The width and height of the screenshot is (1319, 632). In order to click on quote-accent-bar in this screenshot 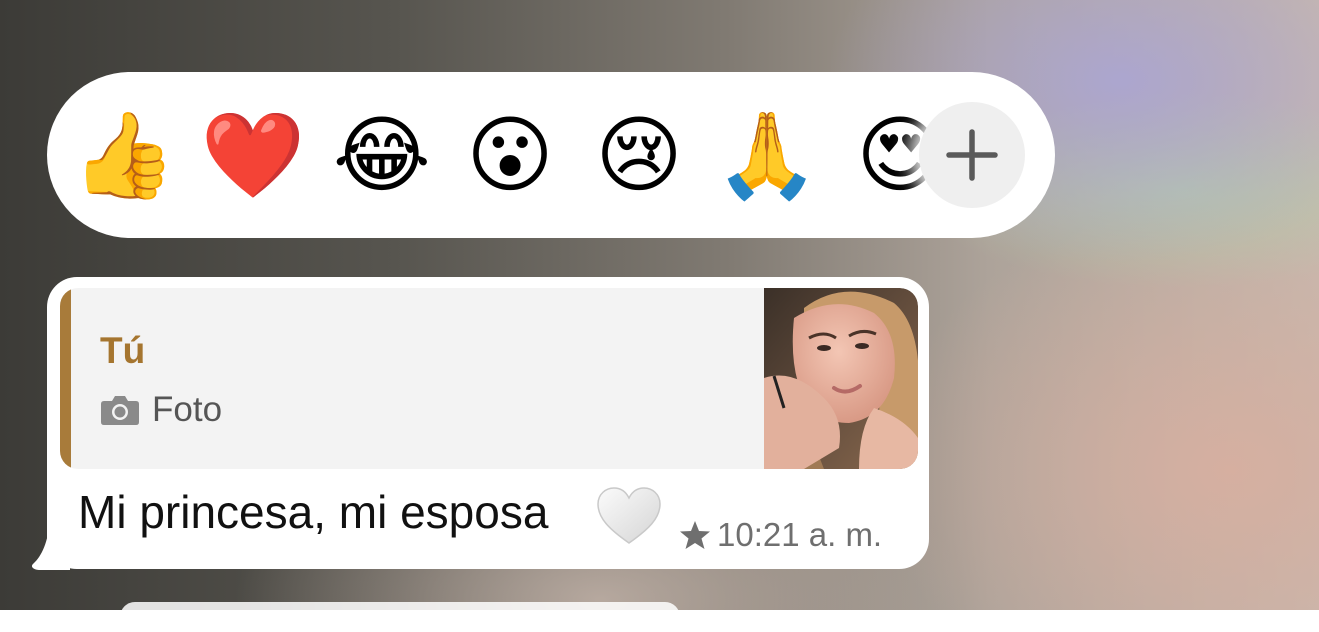, I will do `click(65, 378)`.